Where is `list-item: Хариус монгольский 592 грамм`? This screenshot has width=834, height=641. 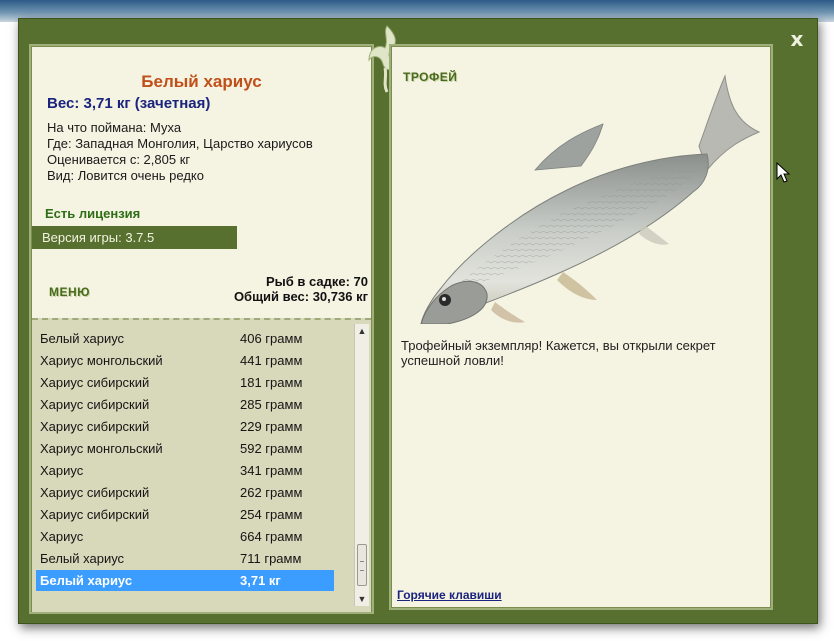 list-item: Хариус монгольский 592 грамм is located at coordinates (185, 448).